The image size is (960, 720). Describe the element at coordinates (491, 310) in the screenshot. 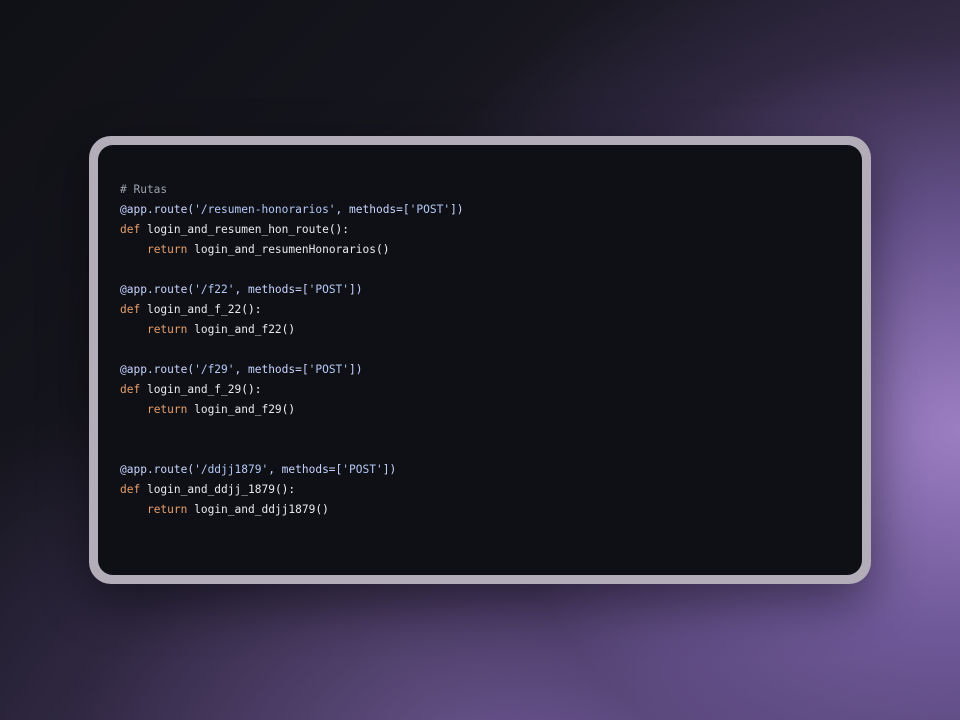

I see `code-line-def: def login_and_f_22():` at that location.